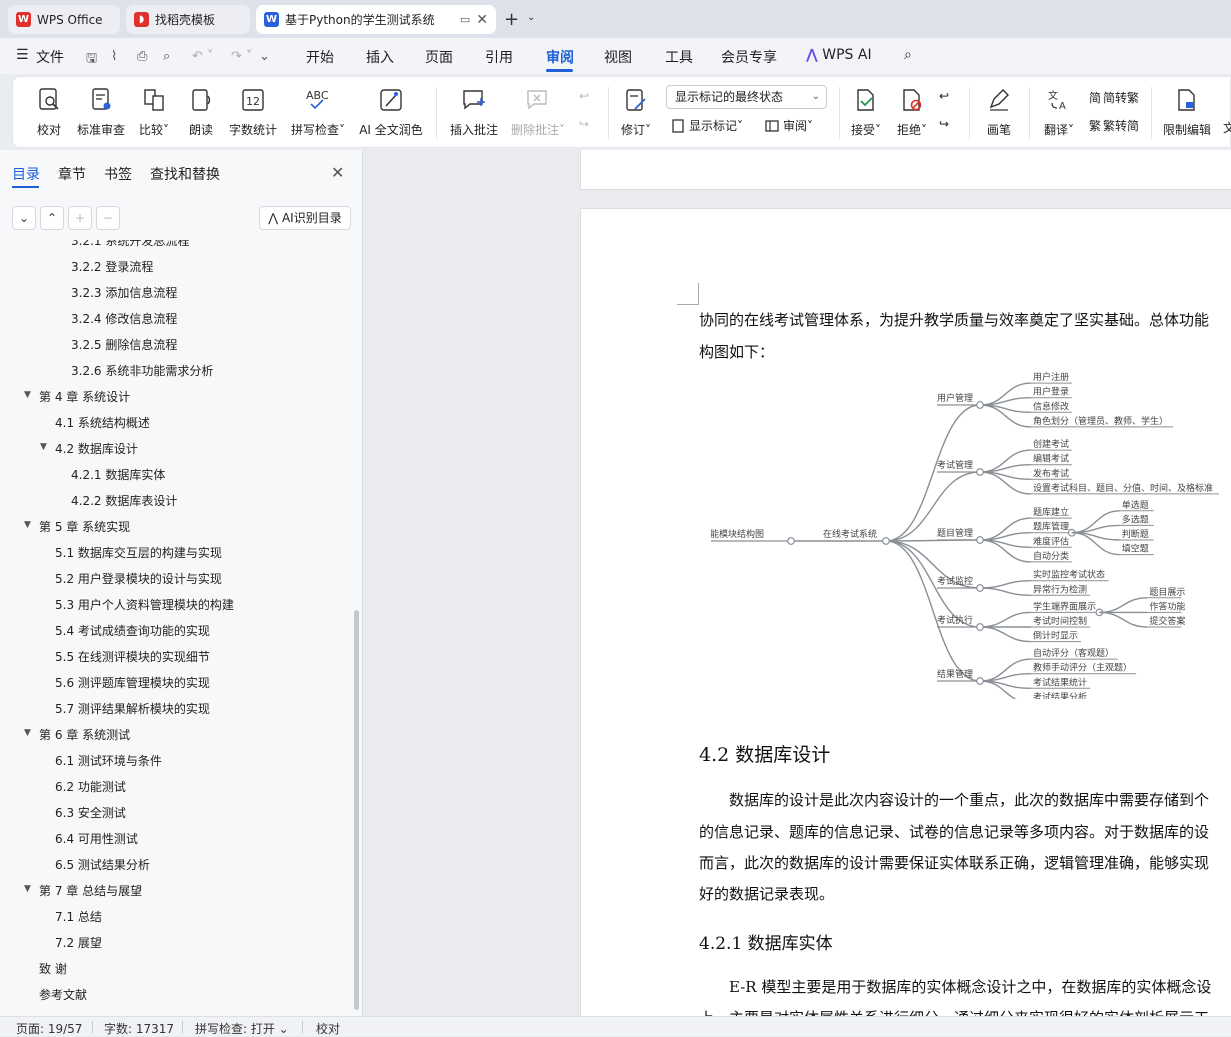 This screenshot has height=1037, width=1231. I want to click on toc-item: 3.2.2 登录流程, so click(112, 266).